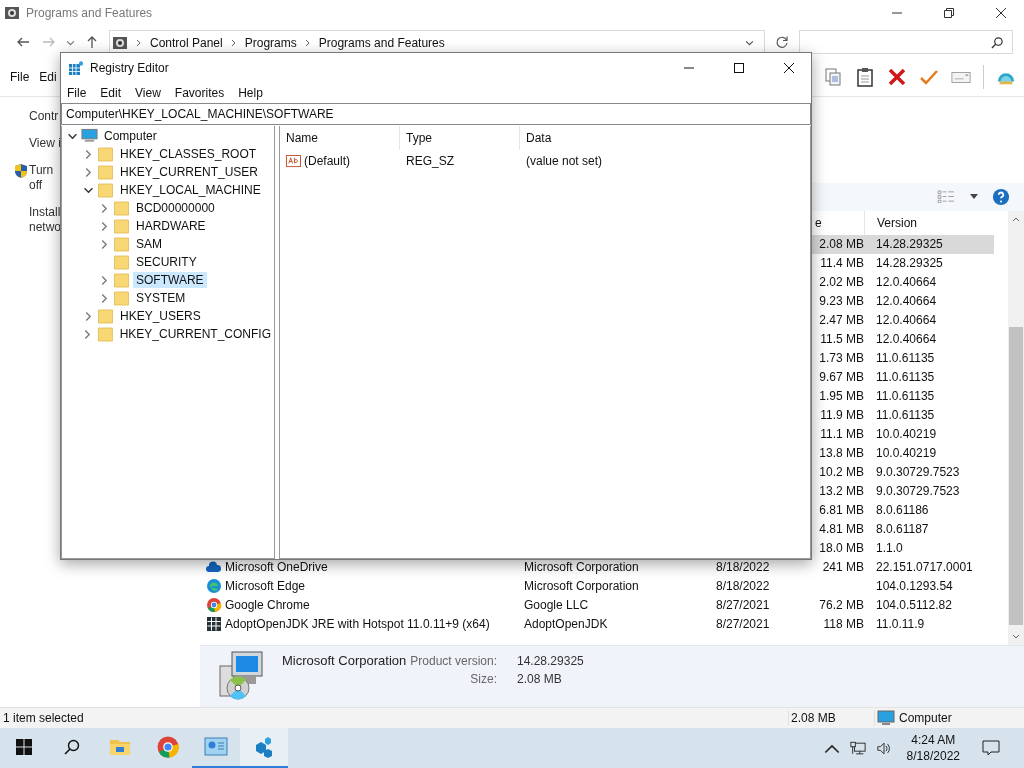 The width and height of the screenshot is (1024, 768). I want to click on column-header: Data, so click(600, 138).